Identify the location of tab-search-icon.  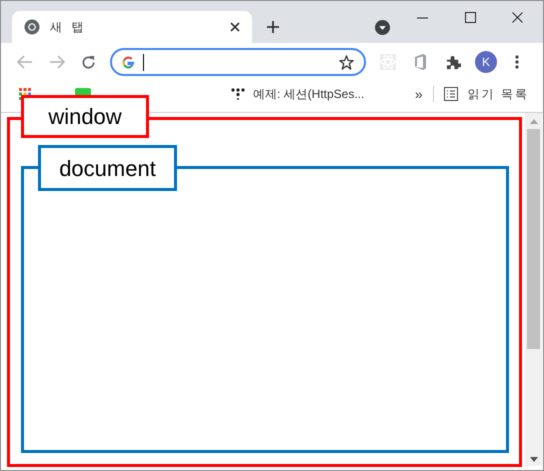
(382, 27).